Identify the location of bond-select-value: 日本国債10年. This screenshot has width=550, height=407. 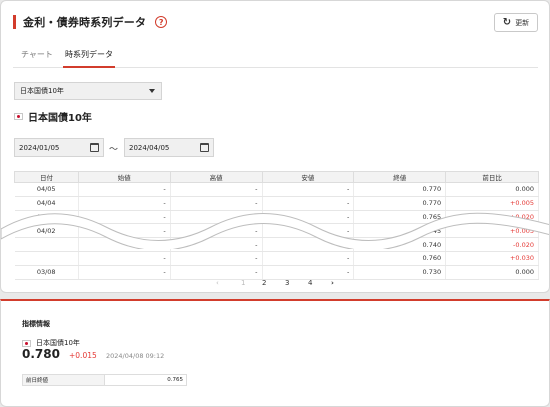
(42, 91).